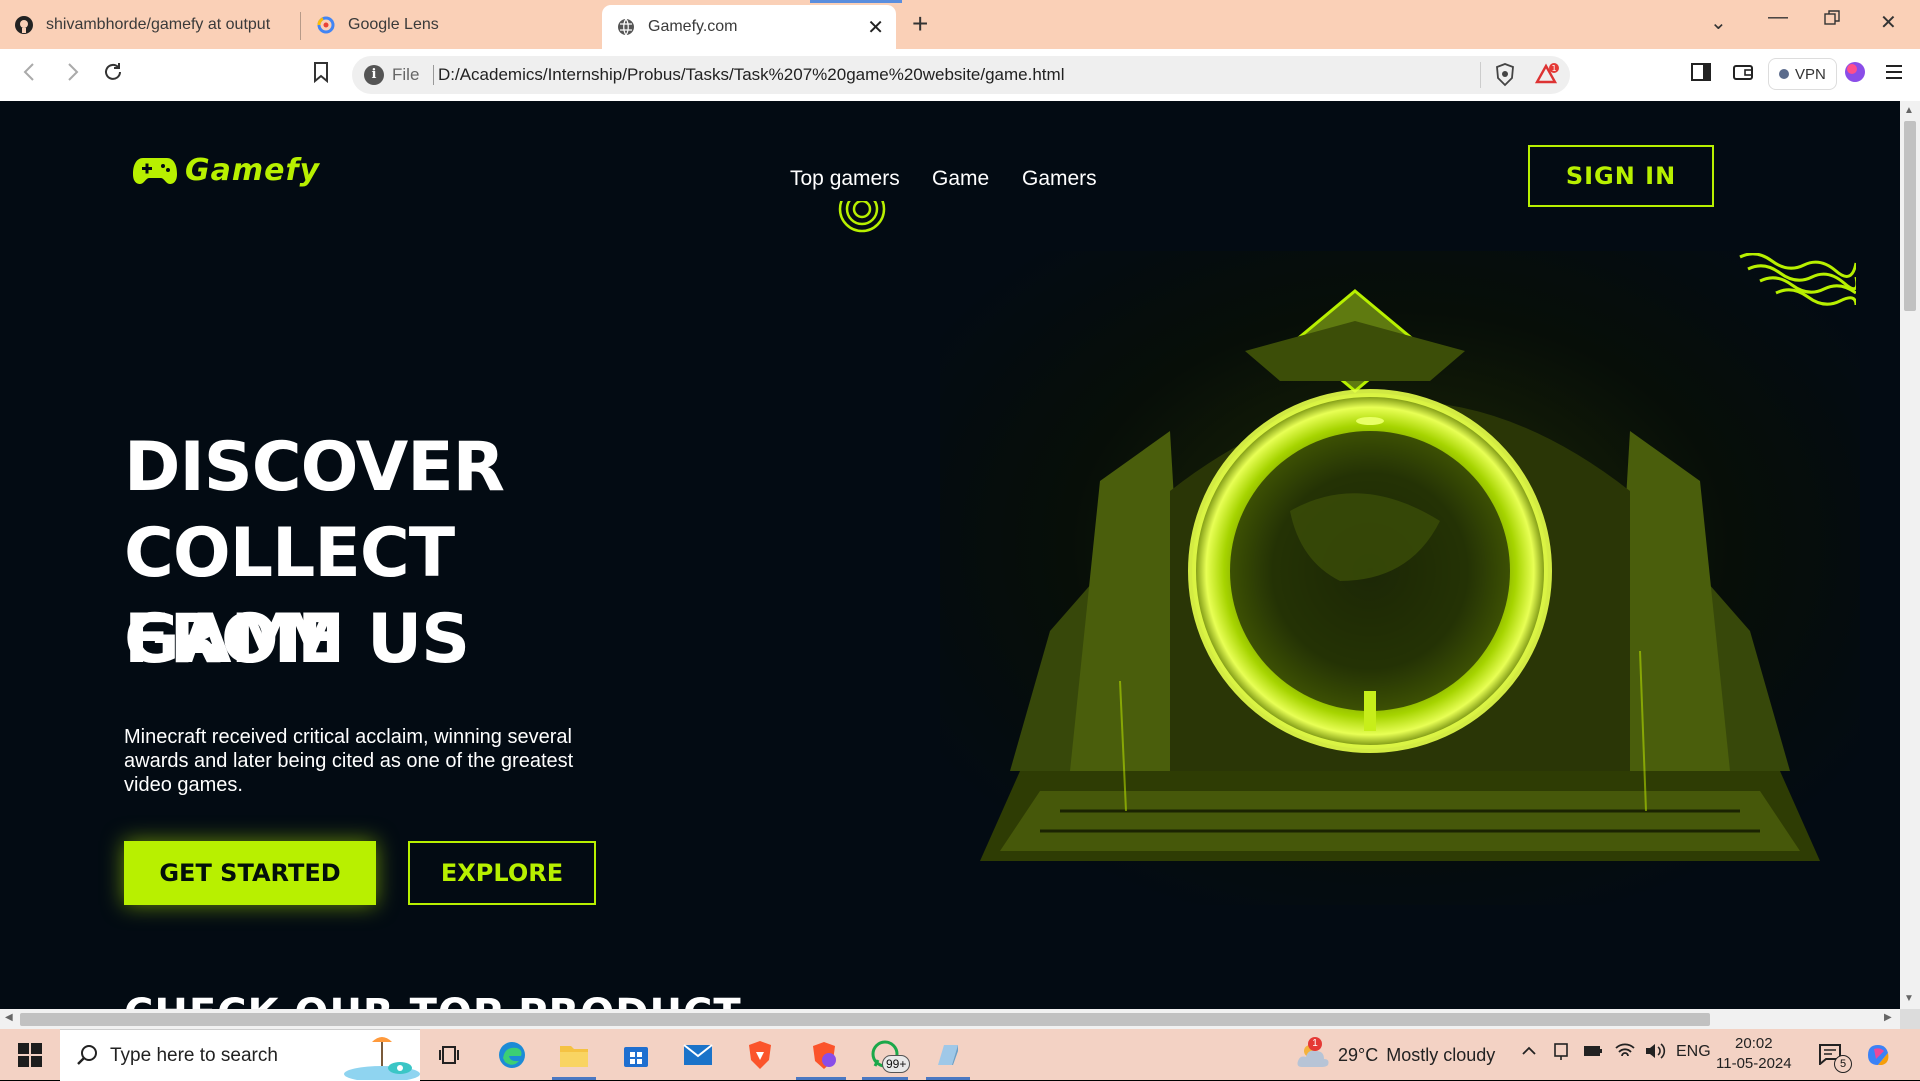 This screenshot has width=1920, height=1081. Describe the element at coordinates (845, 179) in the screenshot. I see `nav-top-gamers: Top gamers` at that location.